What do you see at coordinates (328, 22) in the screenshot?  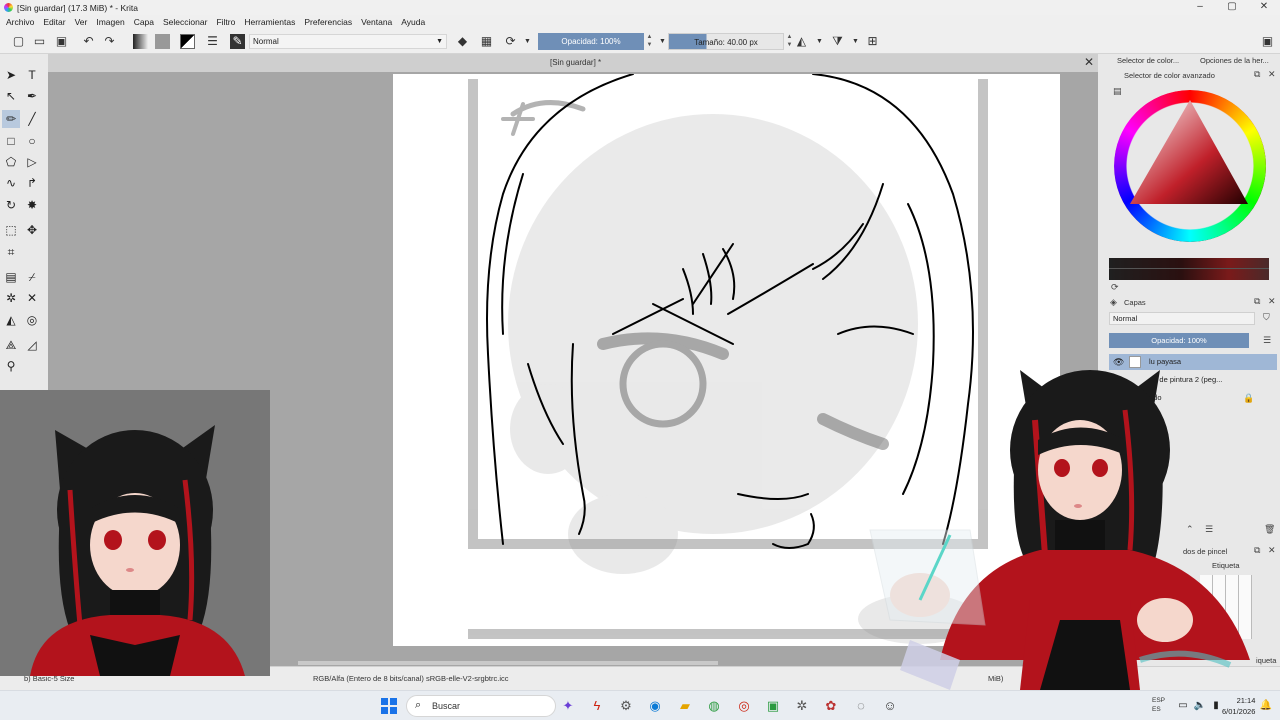 I see `menu-preferencias: Preferencias` at bounding box center [328, 22].